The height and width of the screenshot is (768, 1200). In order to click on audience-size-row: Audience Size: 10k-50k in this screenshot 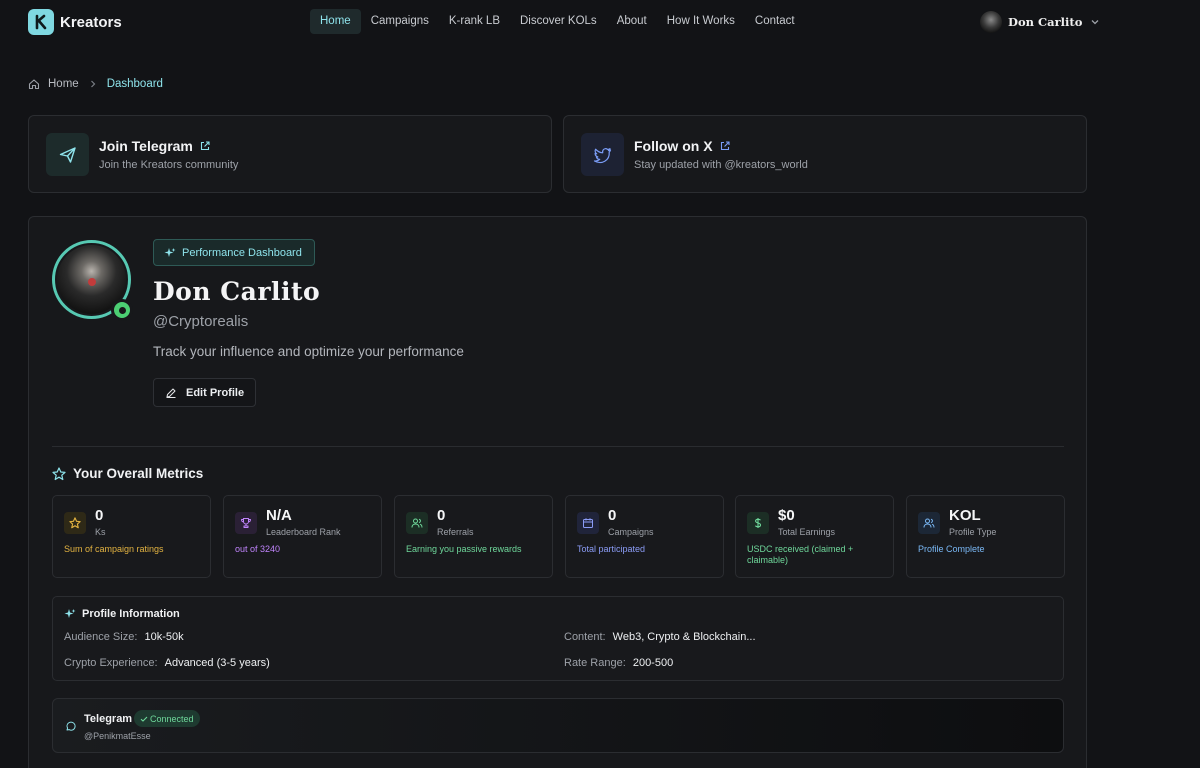, I will do `click(124, 637)`.